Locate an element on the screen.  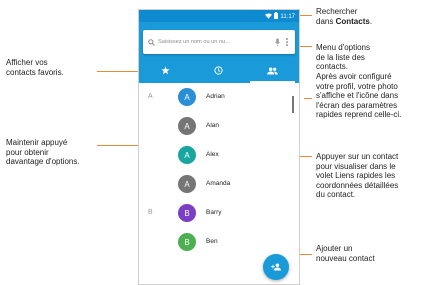
contact-row: A Amanda is located at coordinates (219, 184).